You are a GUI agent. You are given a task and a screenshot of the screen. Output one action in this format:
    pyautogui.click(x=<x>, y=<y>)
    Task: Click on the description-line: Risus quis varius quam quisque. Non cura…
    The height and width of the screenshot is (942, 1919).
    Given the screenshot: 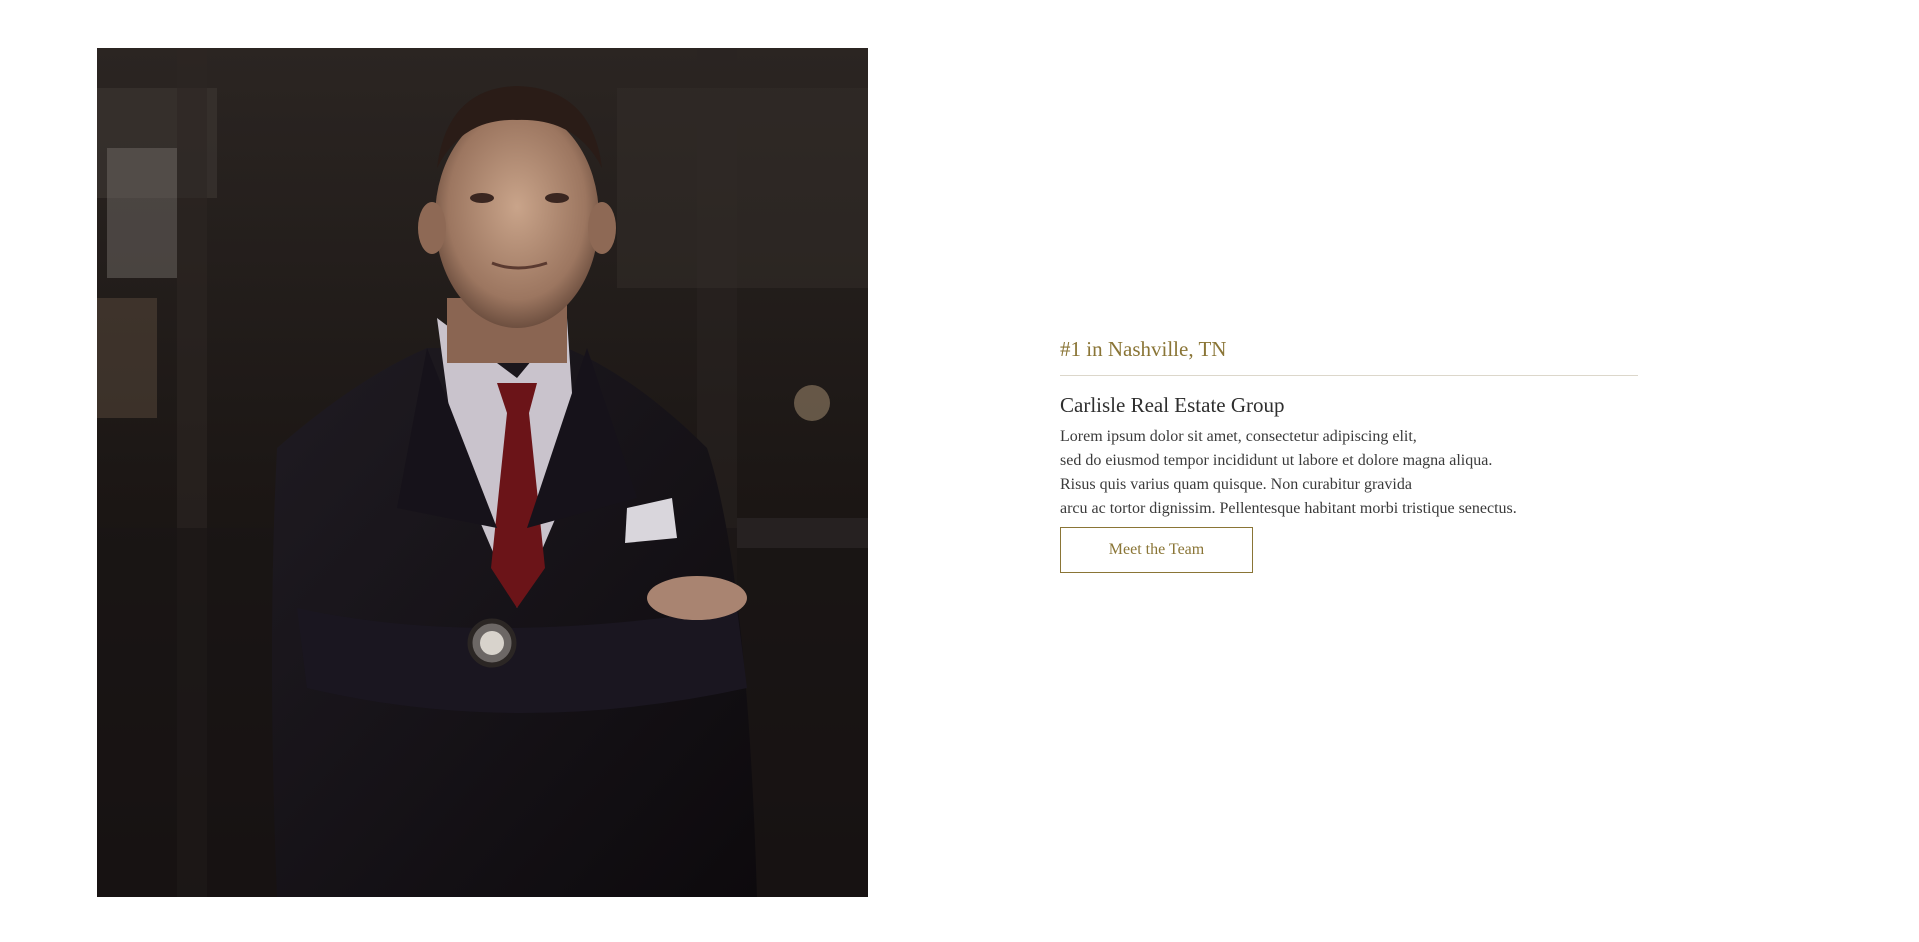 What is the action you would take?
    pyautogui.click(x=1236, y=484)
    